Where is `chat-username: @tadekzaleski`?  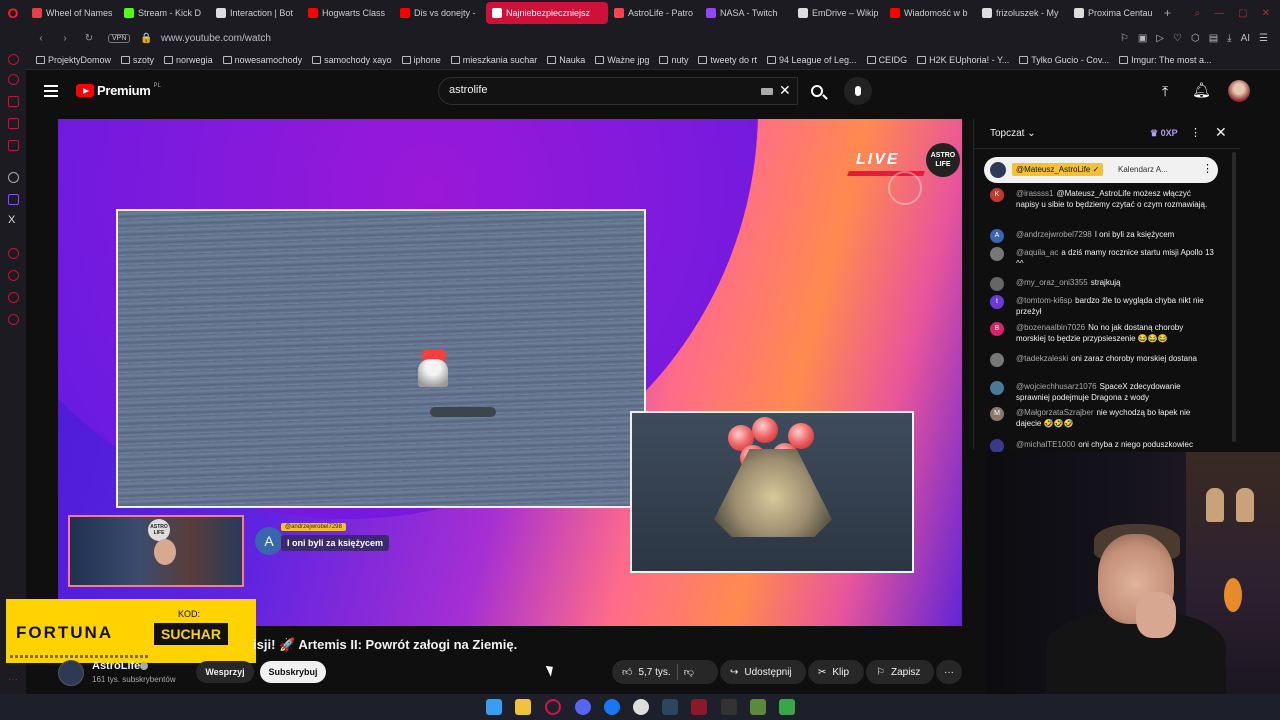
chat-username: @tadekzaleski is located at coordinates (1042, 358).